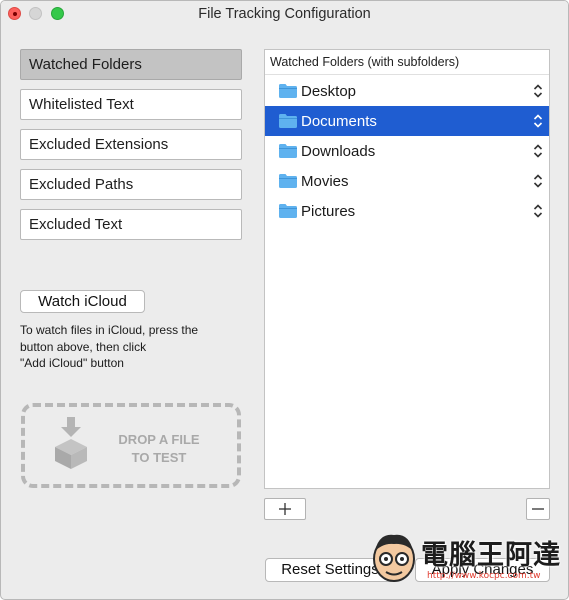  Describe the element at coordinates (131, 144) in the screenshot. I see `nav-excluded-extensions: Excluded Extensions` at that location.